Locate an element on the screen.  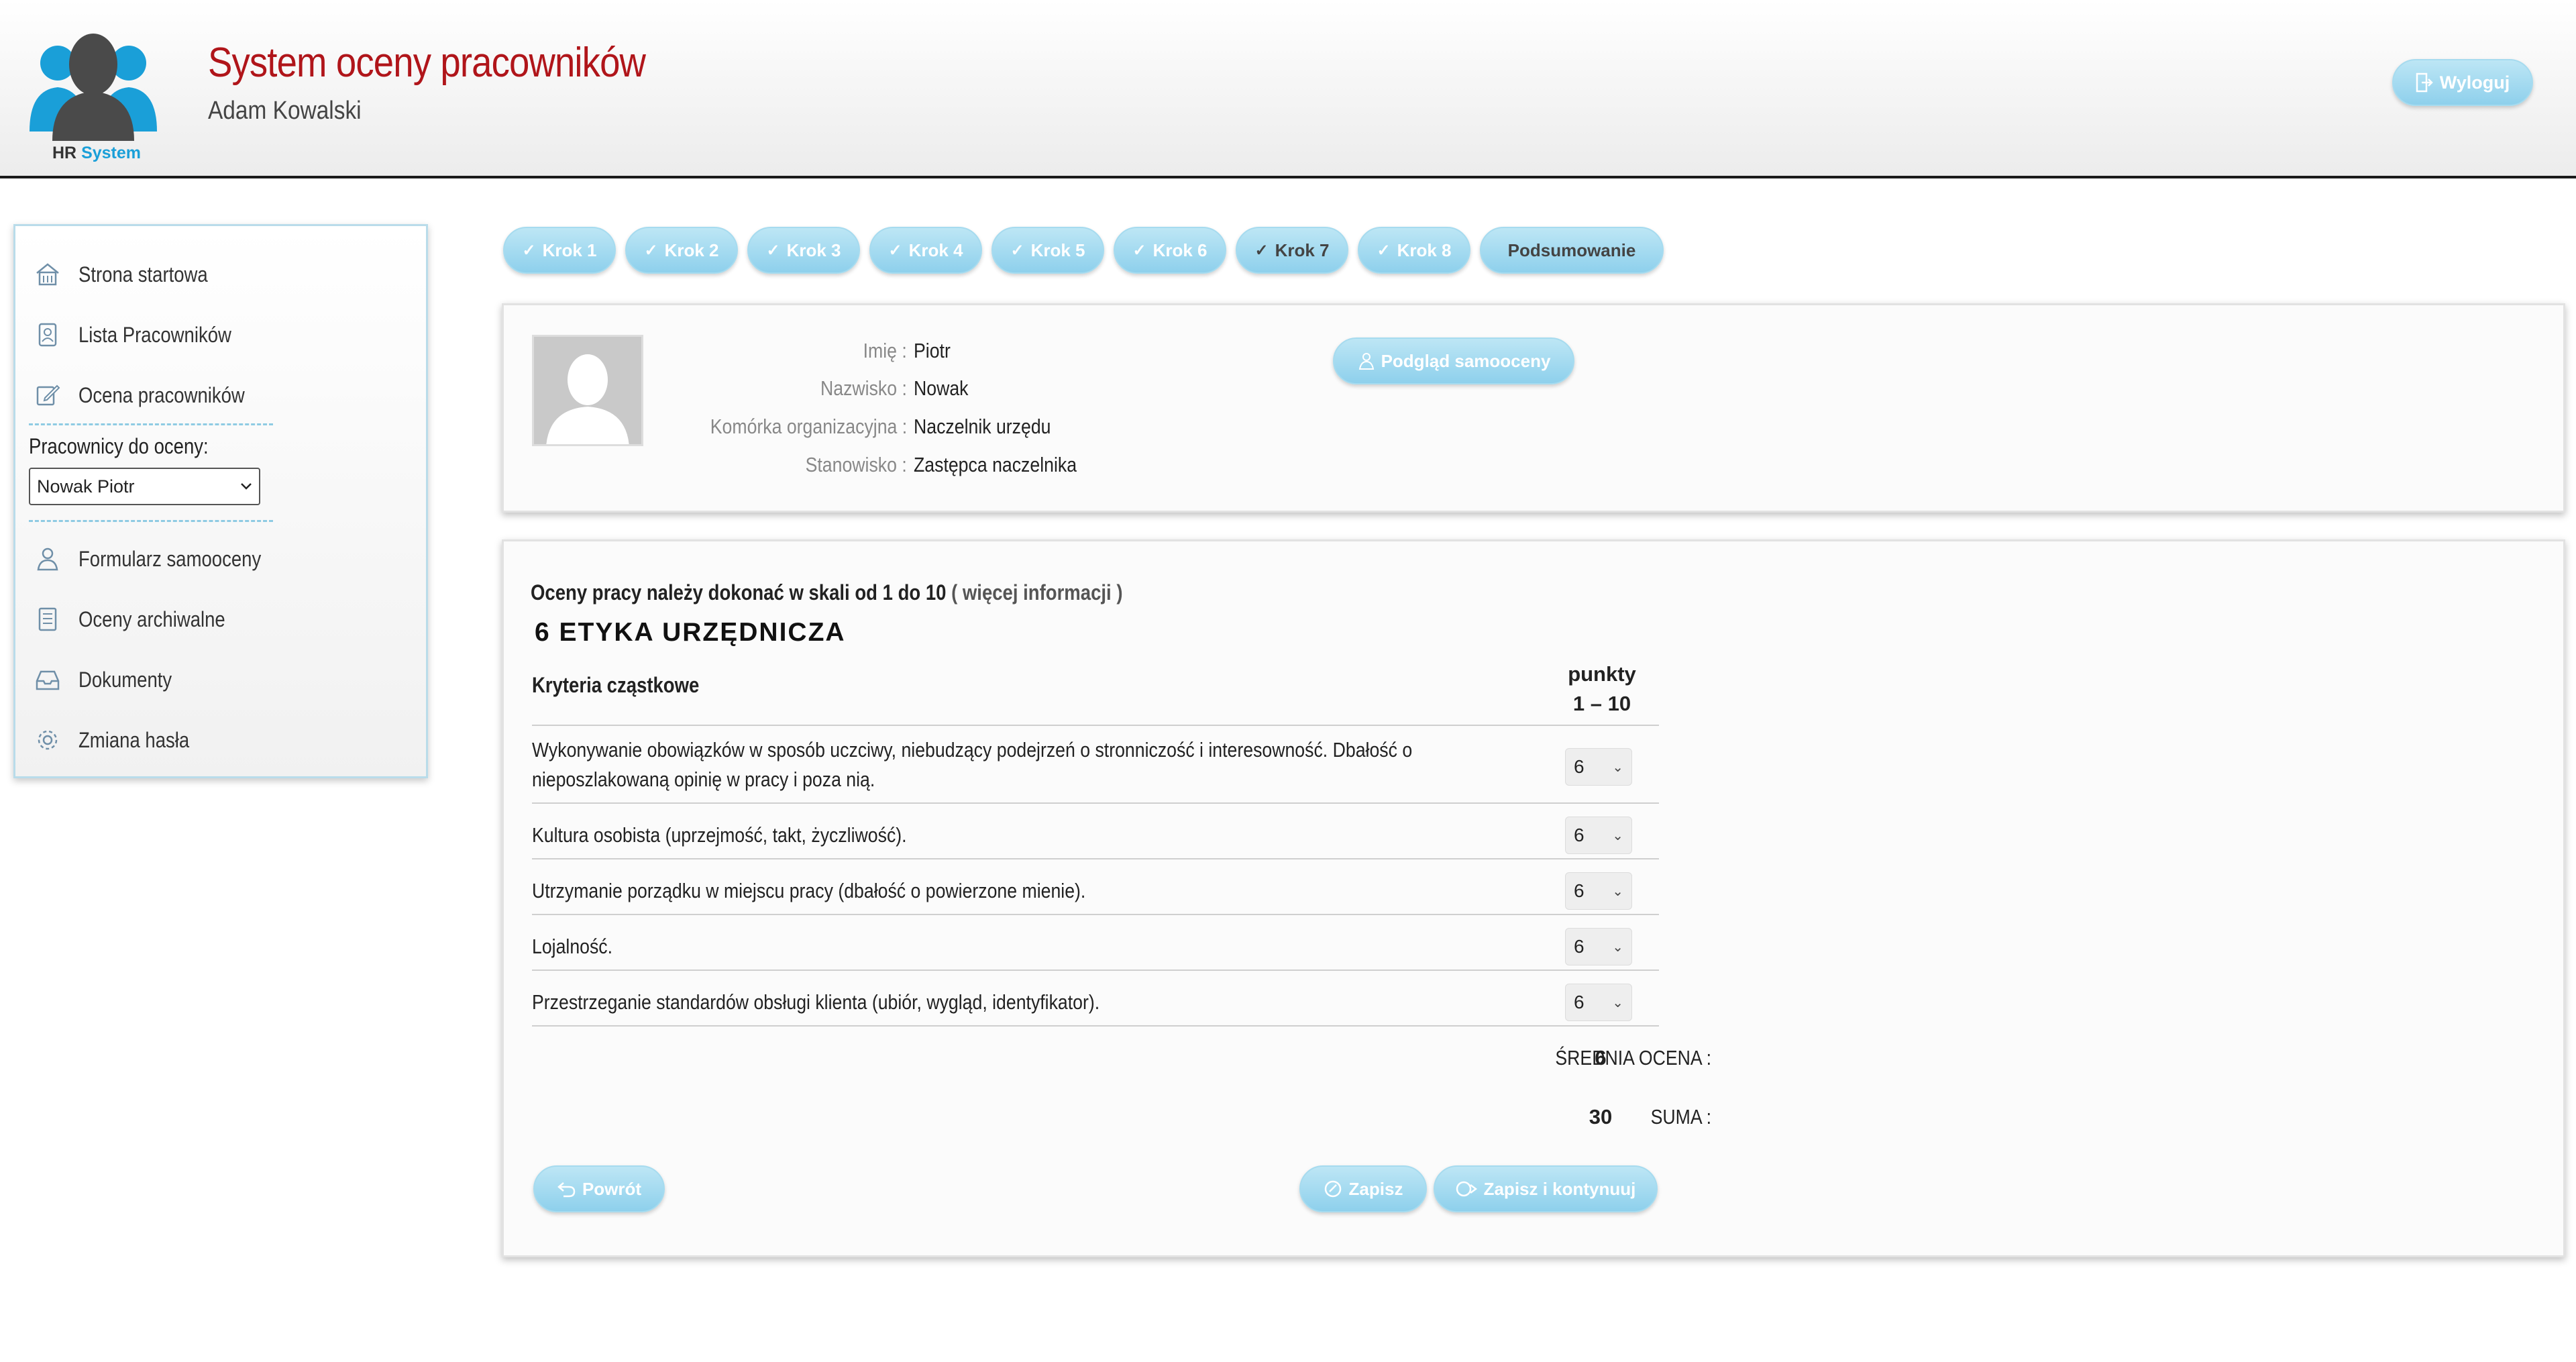
step-label: Krok 8 is located at coordinates (1424, 250).